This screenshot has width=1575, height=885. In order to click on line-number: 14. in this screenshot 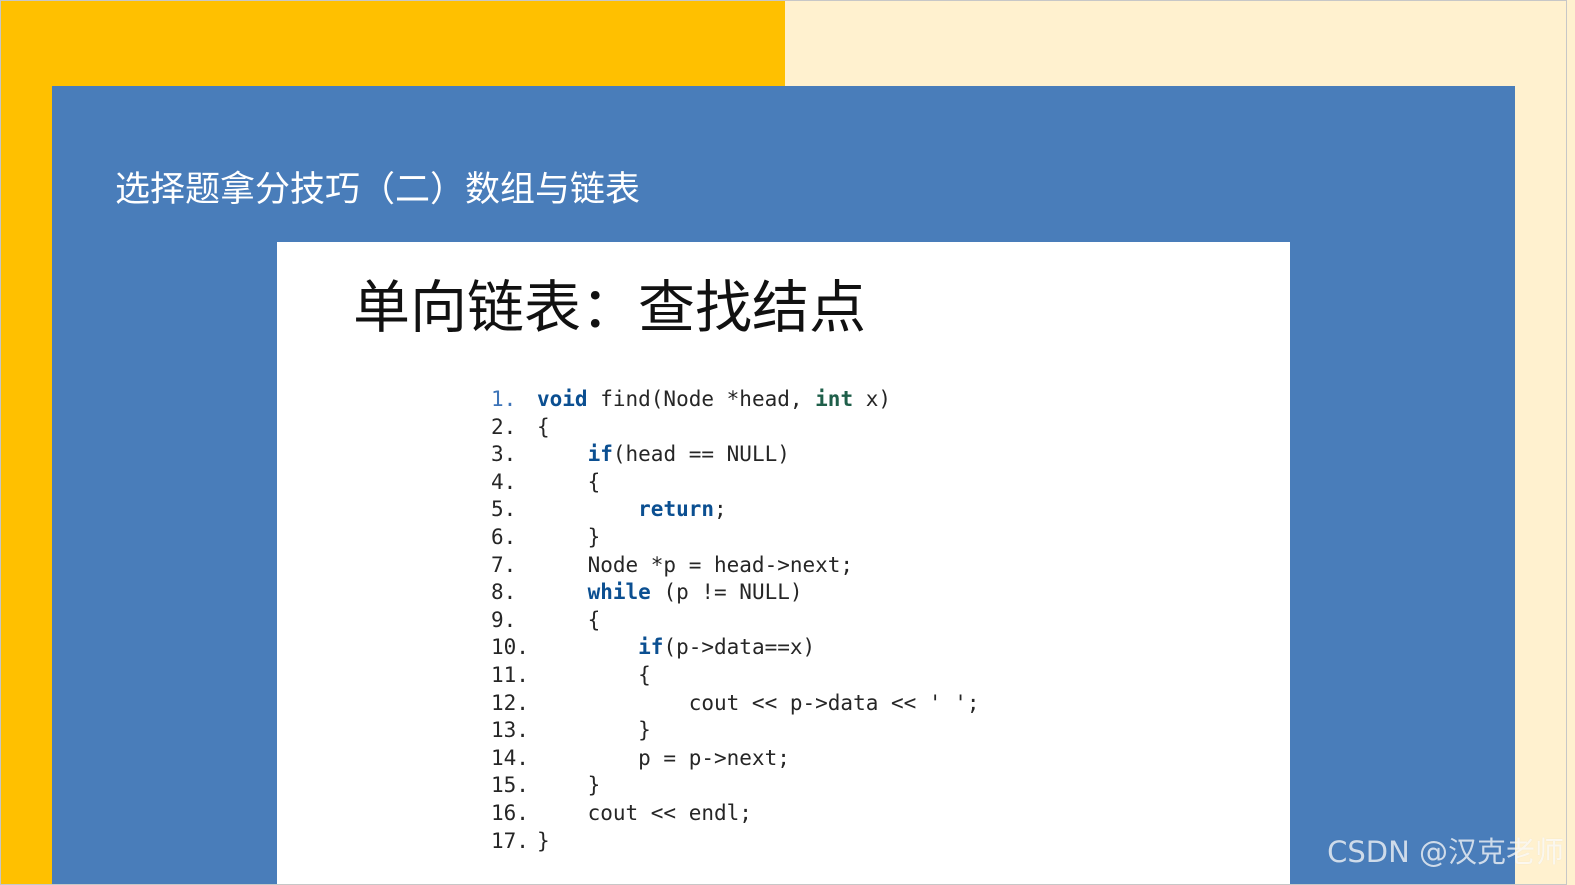, I will do `click(510, 757)`.